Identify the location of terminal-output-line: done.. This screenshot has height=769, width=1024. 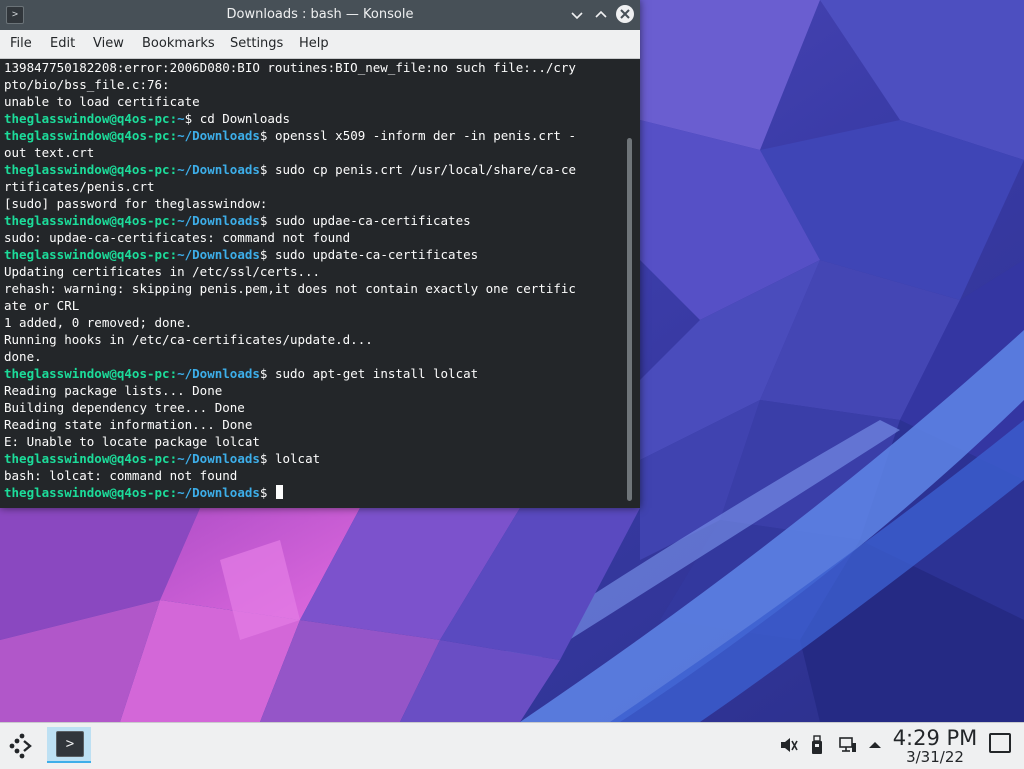
(23, 356).